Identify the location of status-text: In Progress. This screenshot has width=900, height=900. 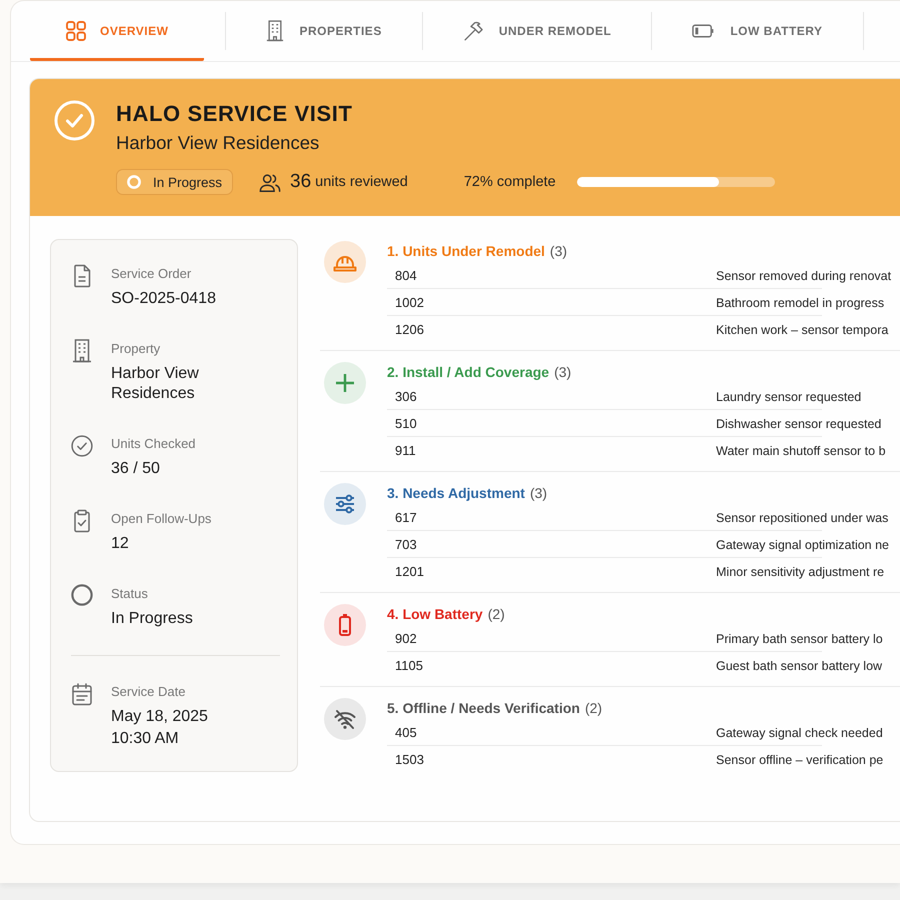
(187, 182).